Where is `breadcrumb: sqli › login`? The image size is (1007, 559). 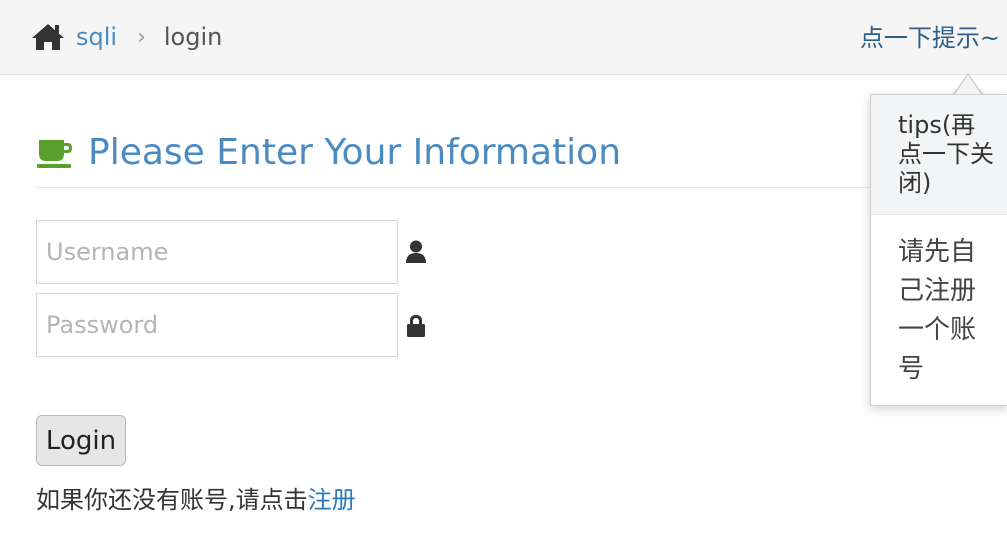 breadcrumb: sqli › login is located at coordinates (126, 37).